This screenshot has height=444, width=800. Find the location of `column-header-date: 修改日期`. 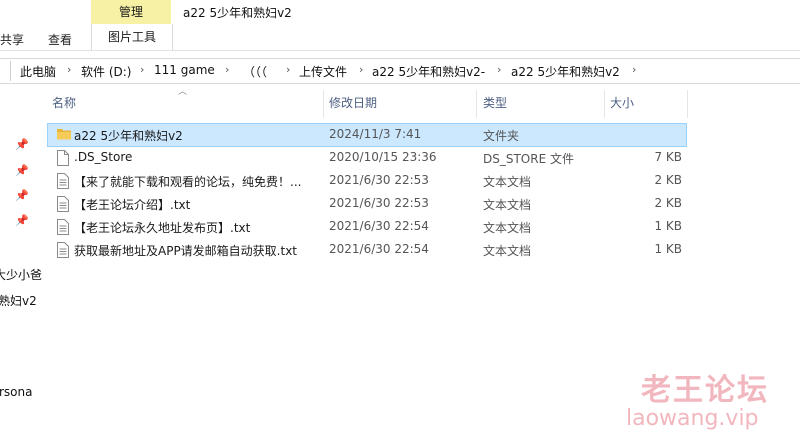

column-header-date: 修改日期 is located at coordinates (353, 104).